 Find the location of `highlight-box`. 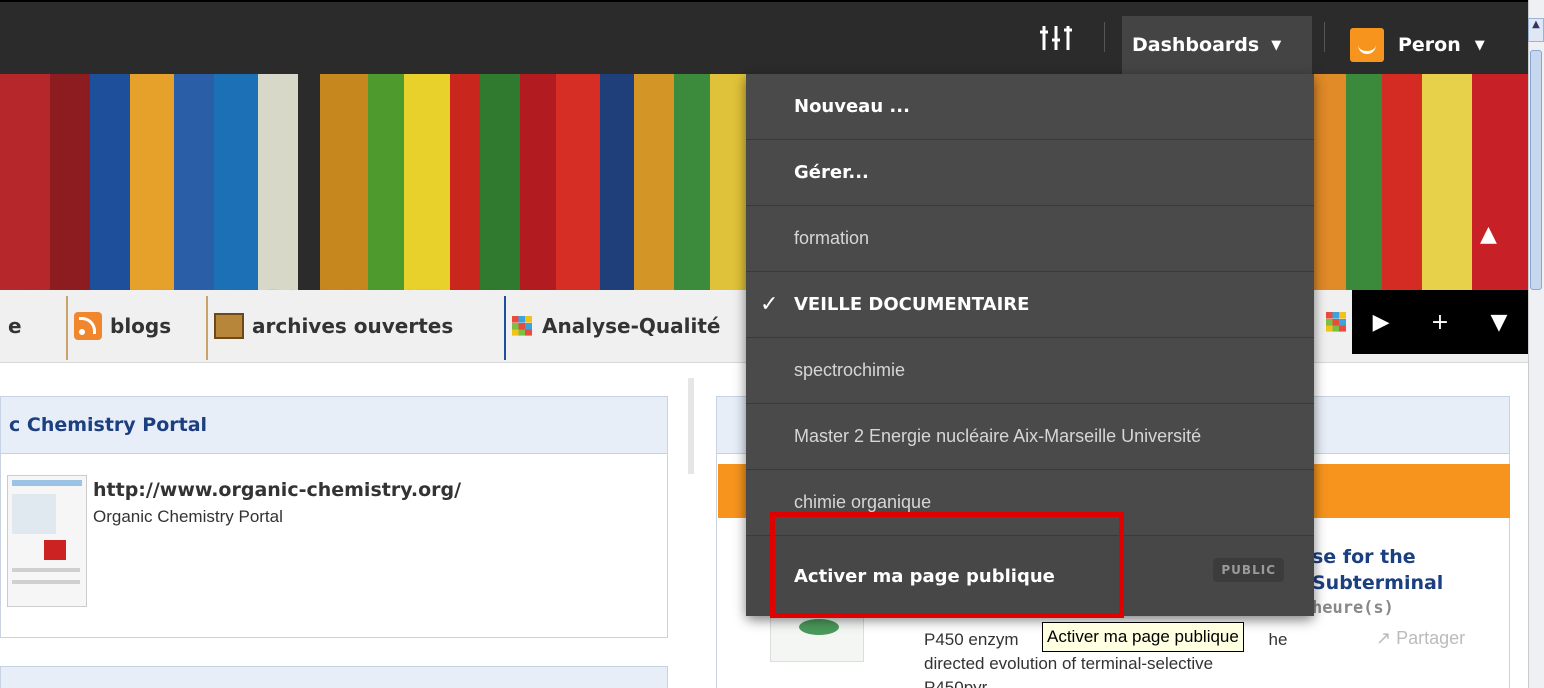

highlight-box is located at coordinates (947, 565).